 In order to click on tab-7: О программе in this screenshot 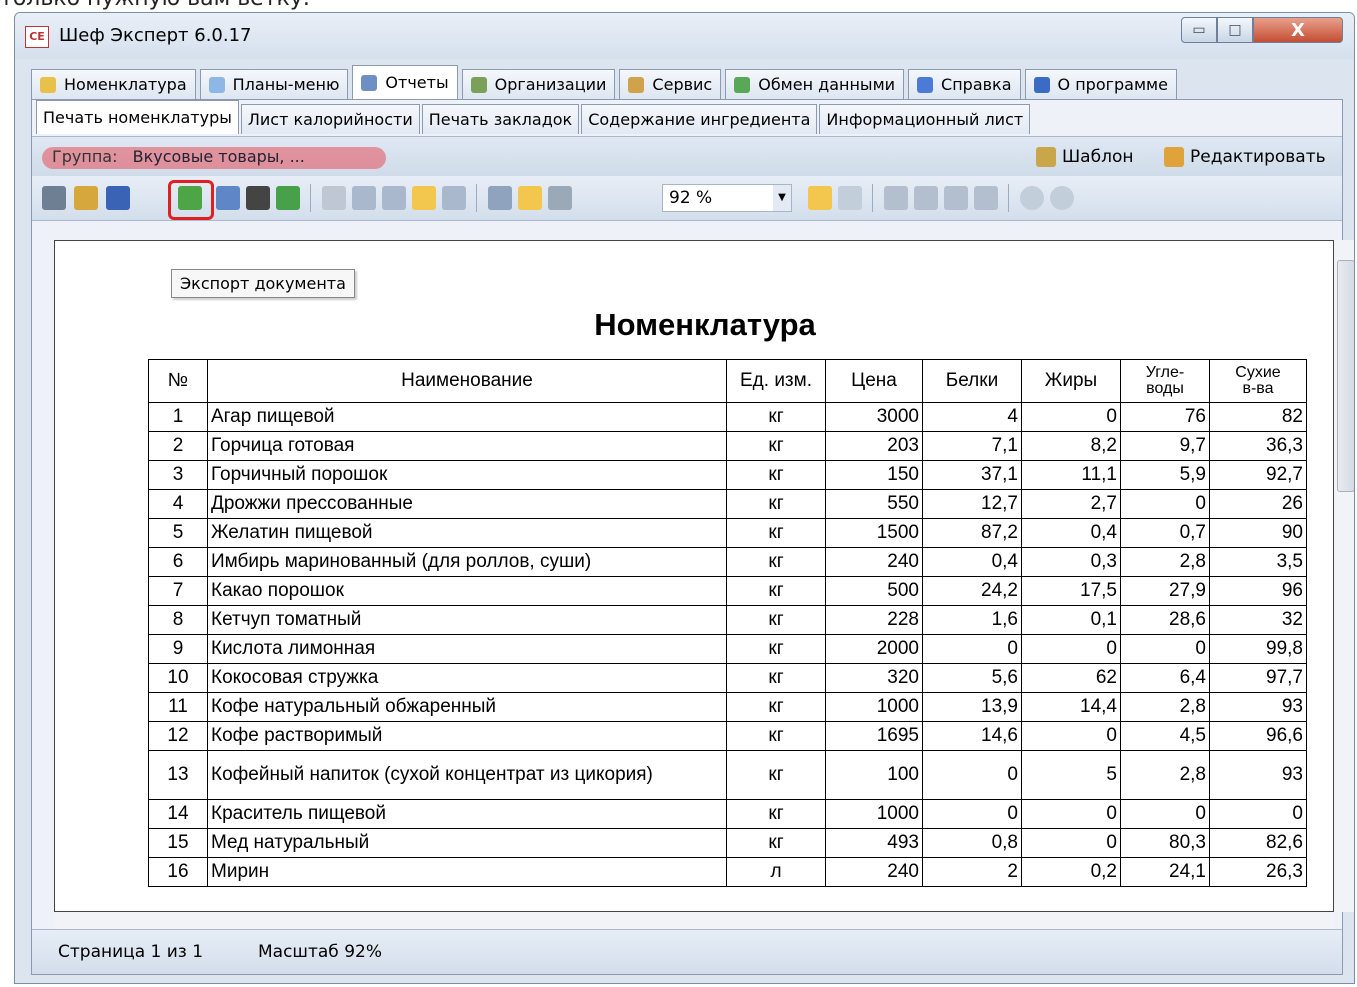, I will do `click(1100, 84)`.